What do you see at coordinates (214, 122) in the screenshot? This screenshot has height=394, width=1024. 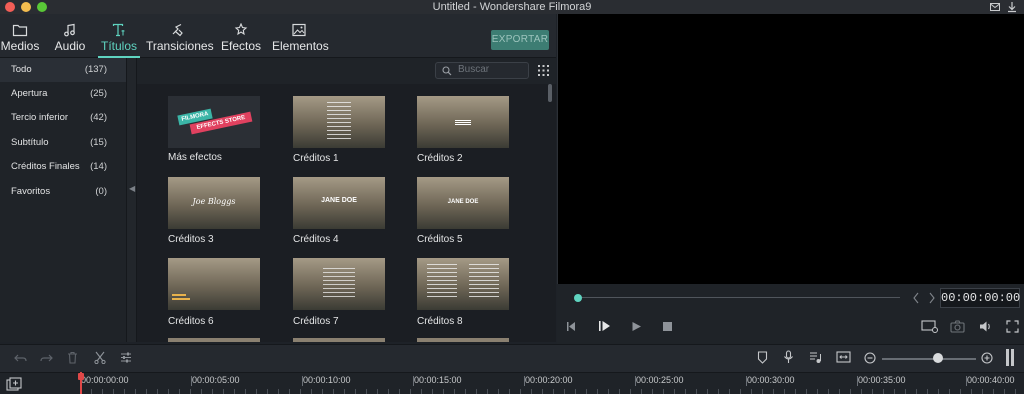 I see `effects-store-thumbnail: FILMORA EFFECTS STORE` at bounding box center [214, 122].